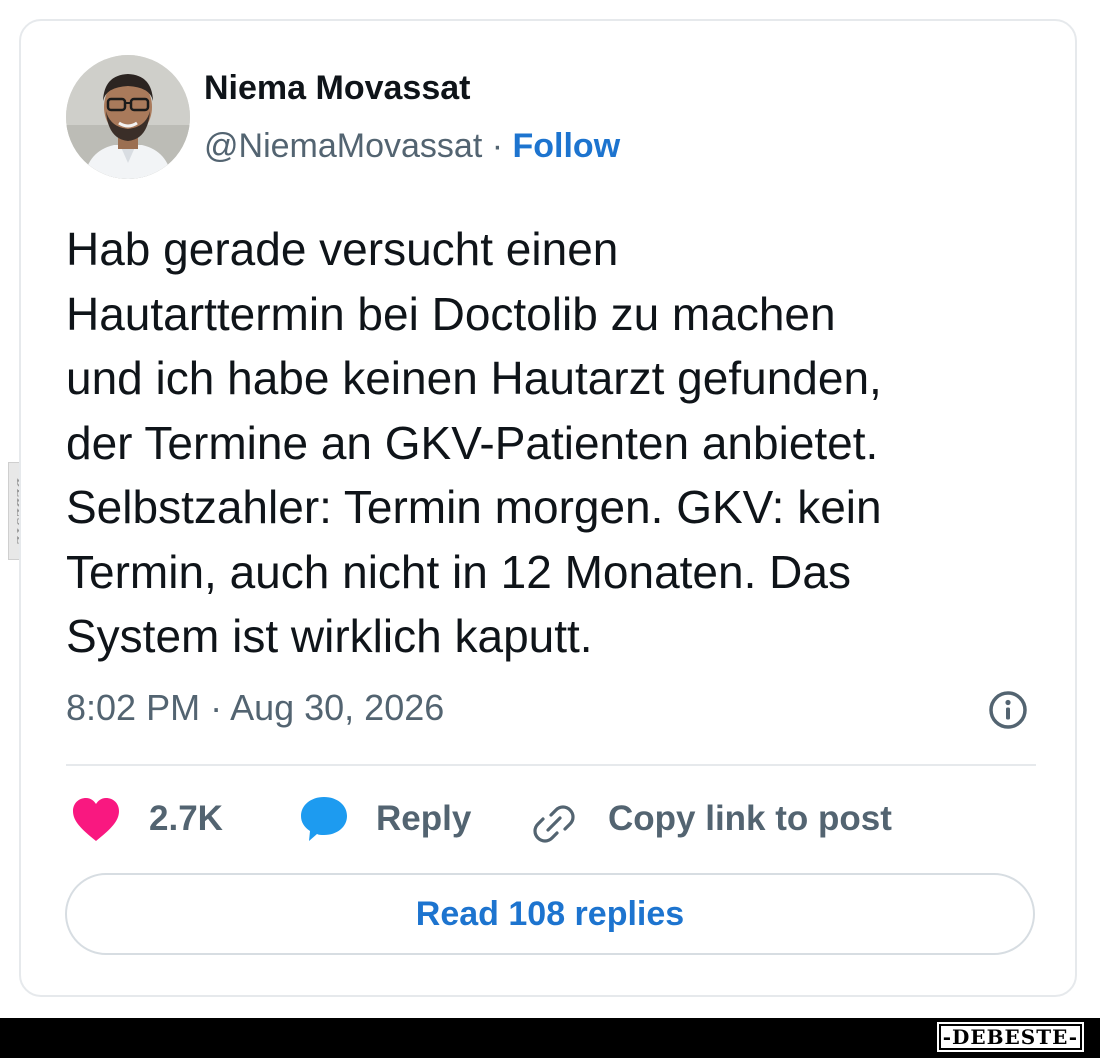 Image resolution: width=1100 pixels, height=1058 pixels. Describe the element at coordinates (550, 914) in the screenshot. I see `read-replies-button: Read 108 replies` at that location.